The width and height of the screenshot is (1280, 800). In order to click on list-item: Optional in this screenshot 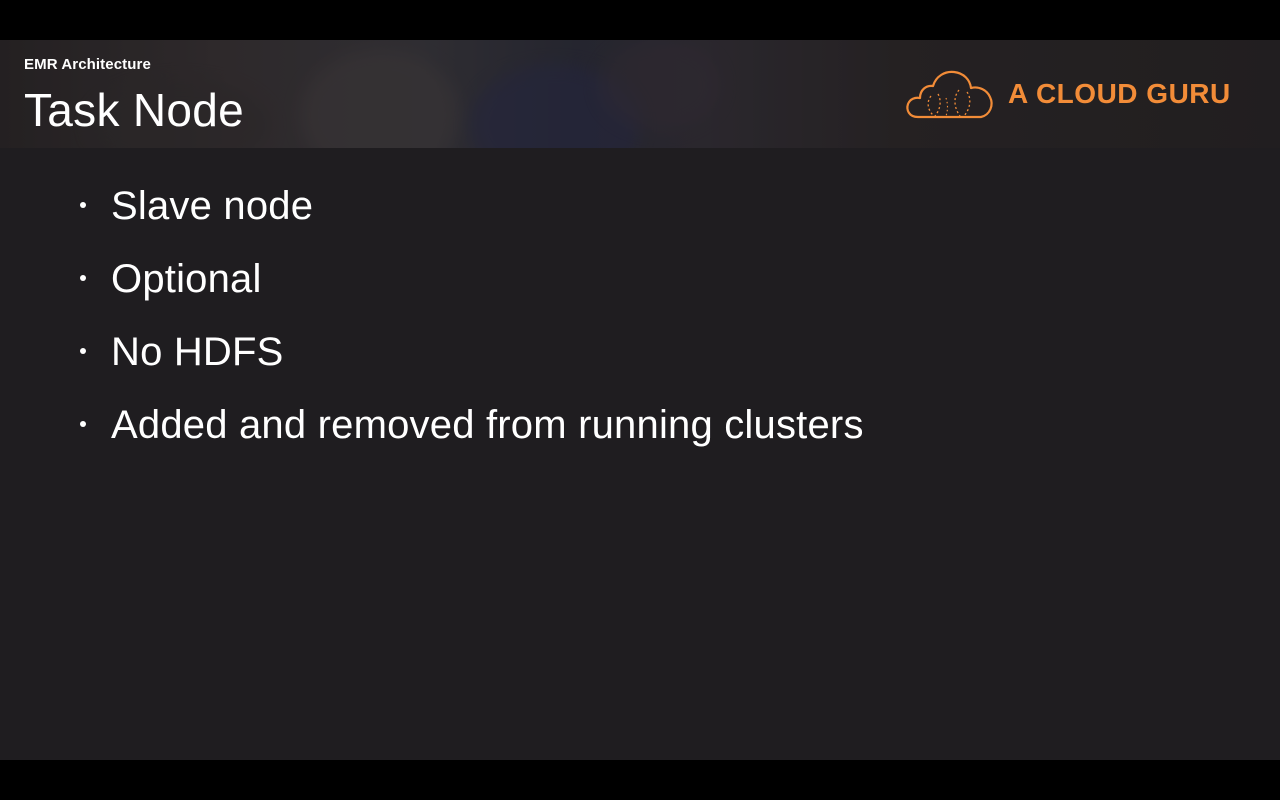, I will do `click(472, 283)`.